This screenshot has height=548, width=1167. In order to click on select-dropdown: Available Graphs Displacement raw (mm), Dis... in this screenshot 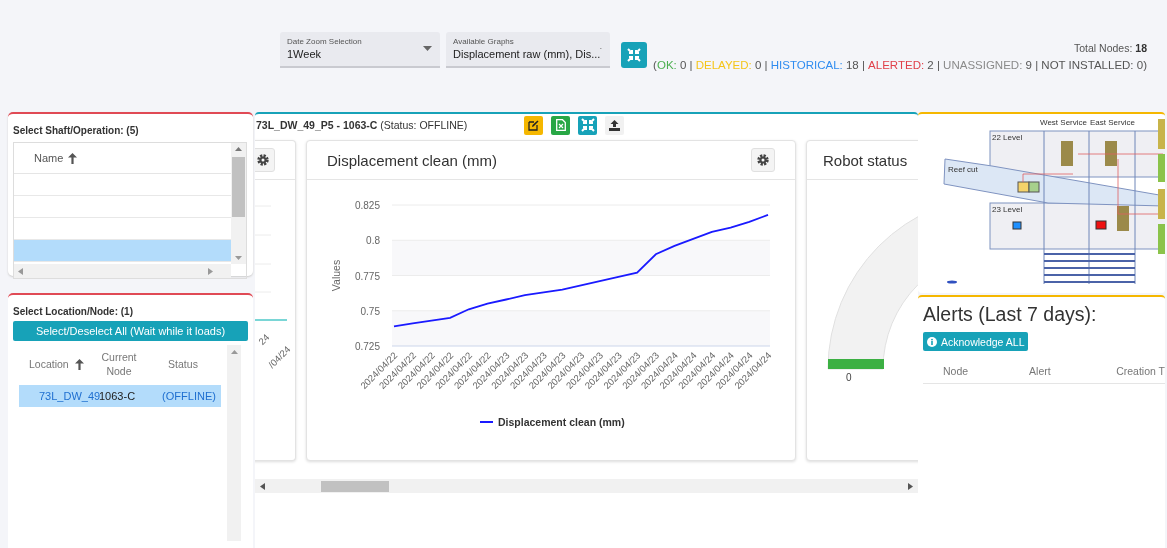, I will do `click(528, 50)`.